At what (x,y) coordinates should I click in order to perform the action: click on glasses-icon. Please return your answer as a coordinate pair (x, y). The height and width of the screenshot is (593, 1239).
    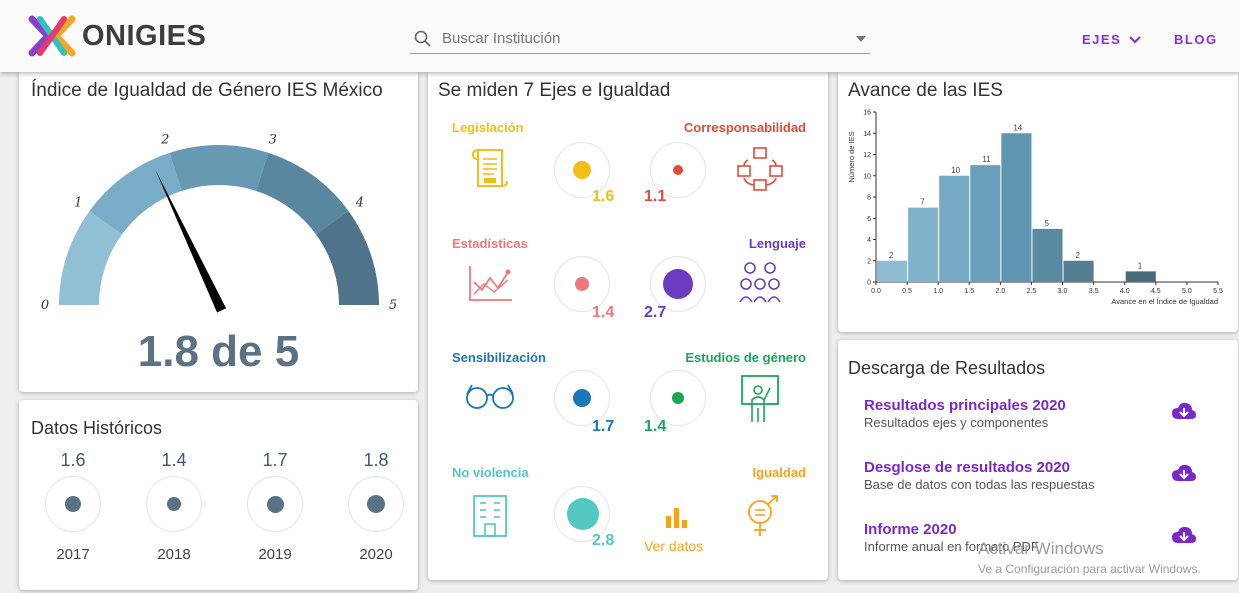
    Looking at the image, I should click on (490, 396).